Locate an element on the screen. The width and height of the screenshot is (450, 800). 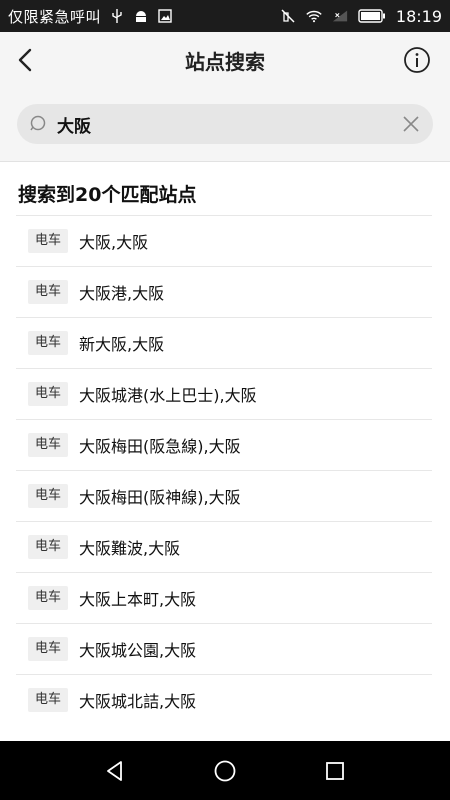
info-icon is located at coordinates (417, 60).